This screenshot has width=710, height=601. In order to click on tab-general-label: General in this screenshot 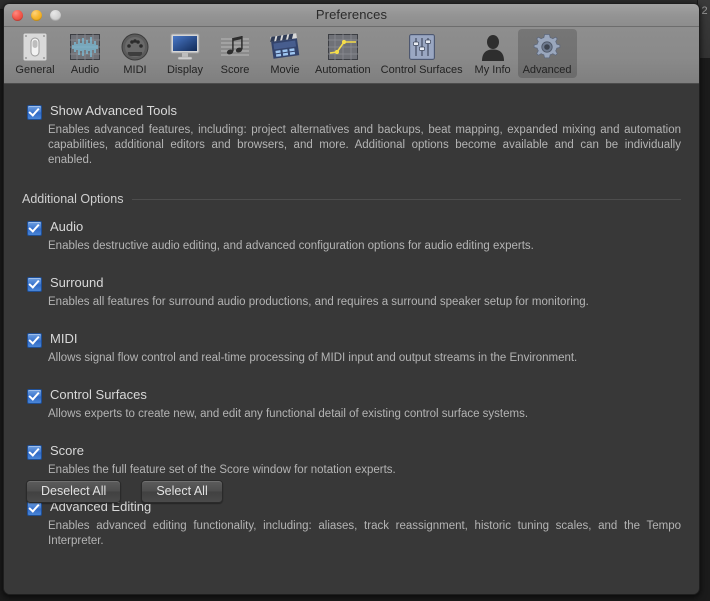, I will do `click(35, 70)`.